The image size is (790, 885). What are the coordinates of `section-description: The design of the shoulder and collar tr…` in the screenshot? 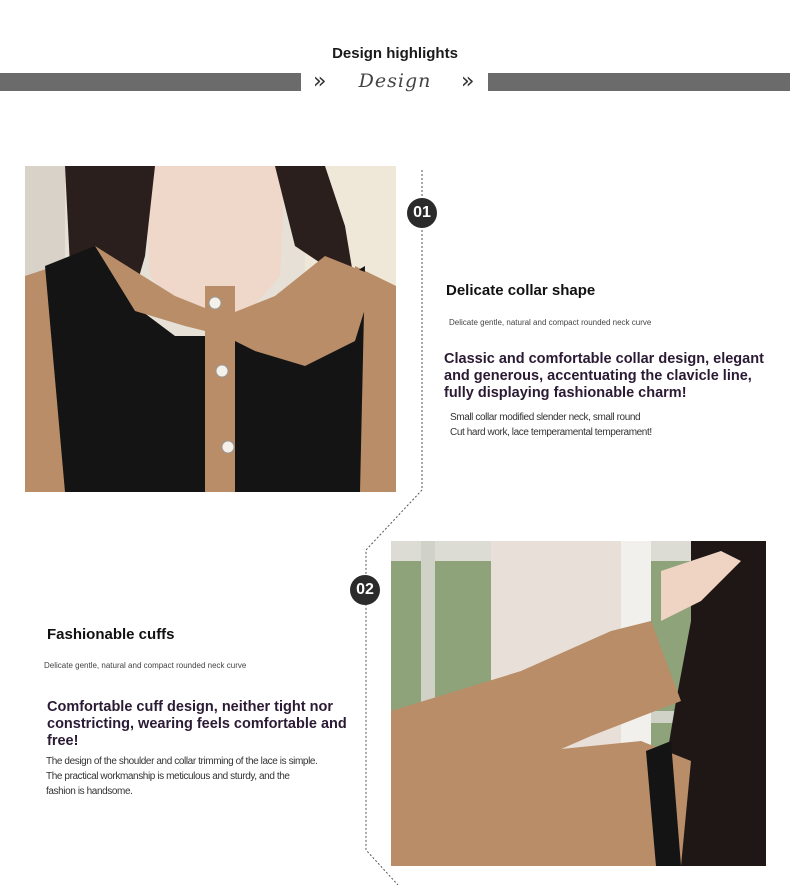 It's located at (196, 776).